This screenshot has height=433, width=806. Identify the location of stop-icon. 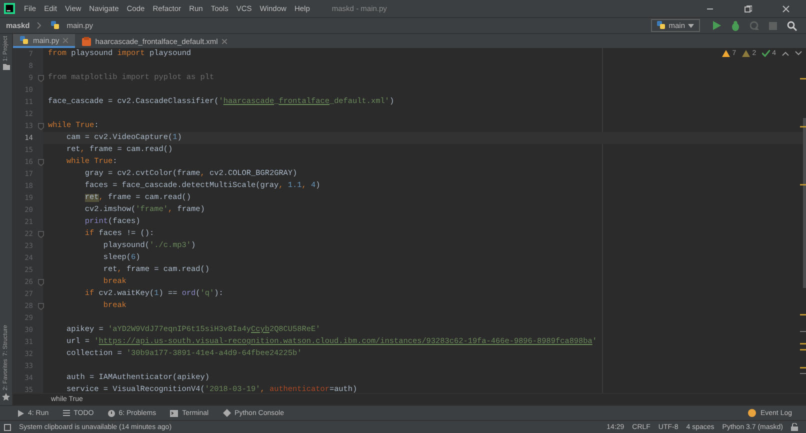
(773, 26).